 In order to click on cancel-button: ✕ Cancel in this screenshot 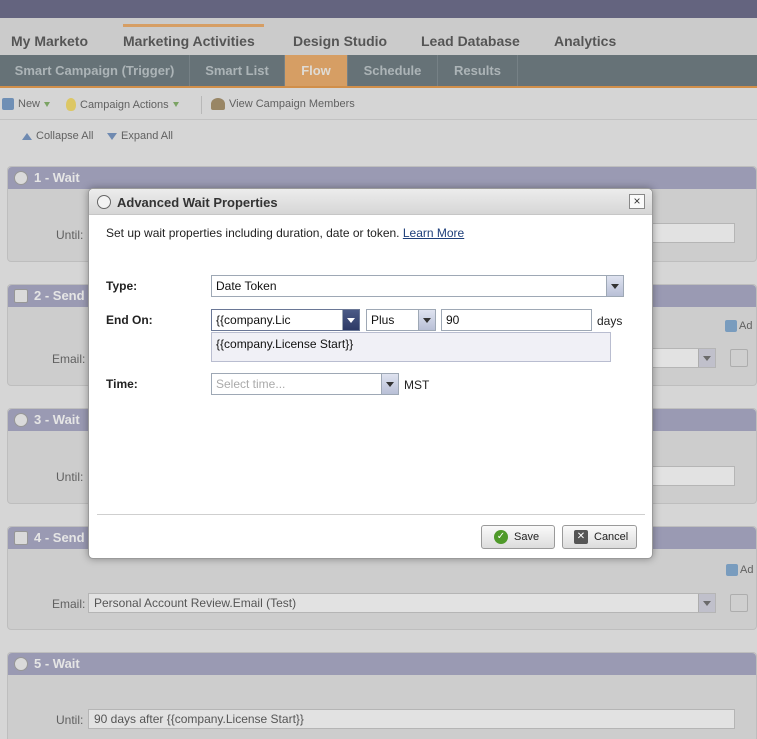, I will do `click(599, 537)`.